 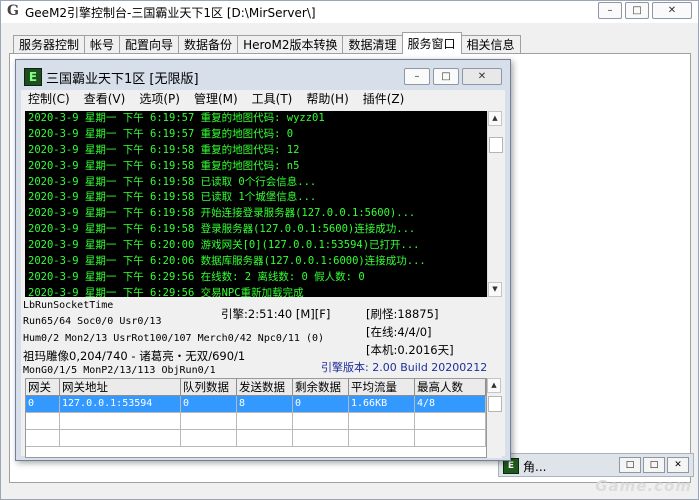 I want to click on tab-related-info: 相关信息, so click(x=490, y=44).